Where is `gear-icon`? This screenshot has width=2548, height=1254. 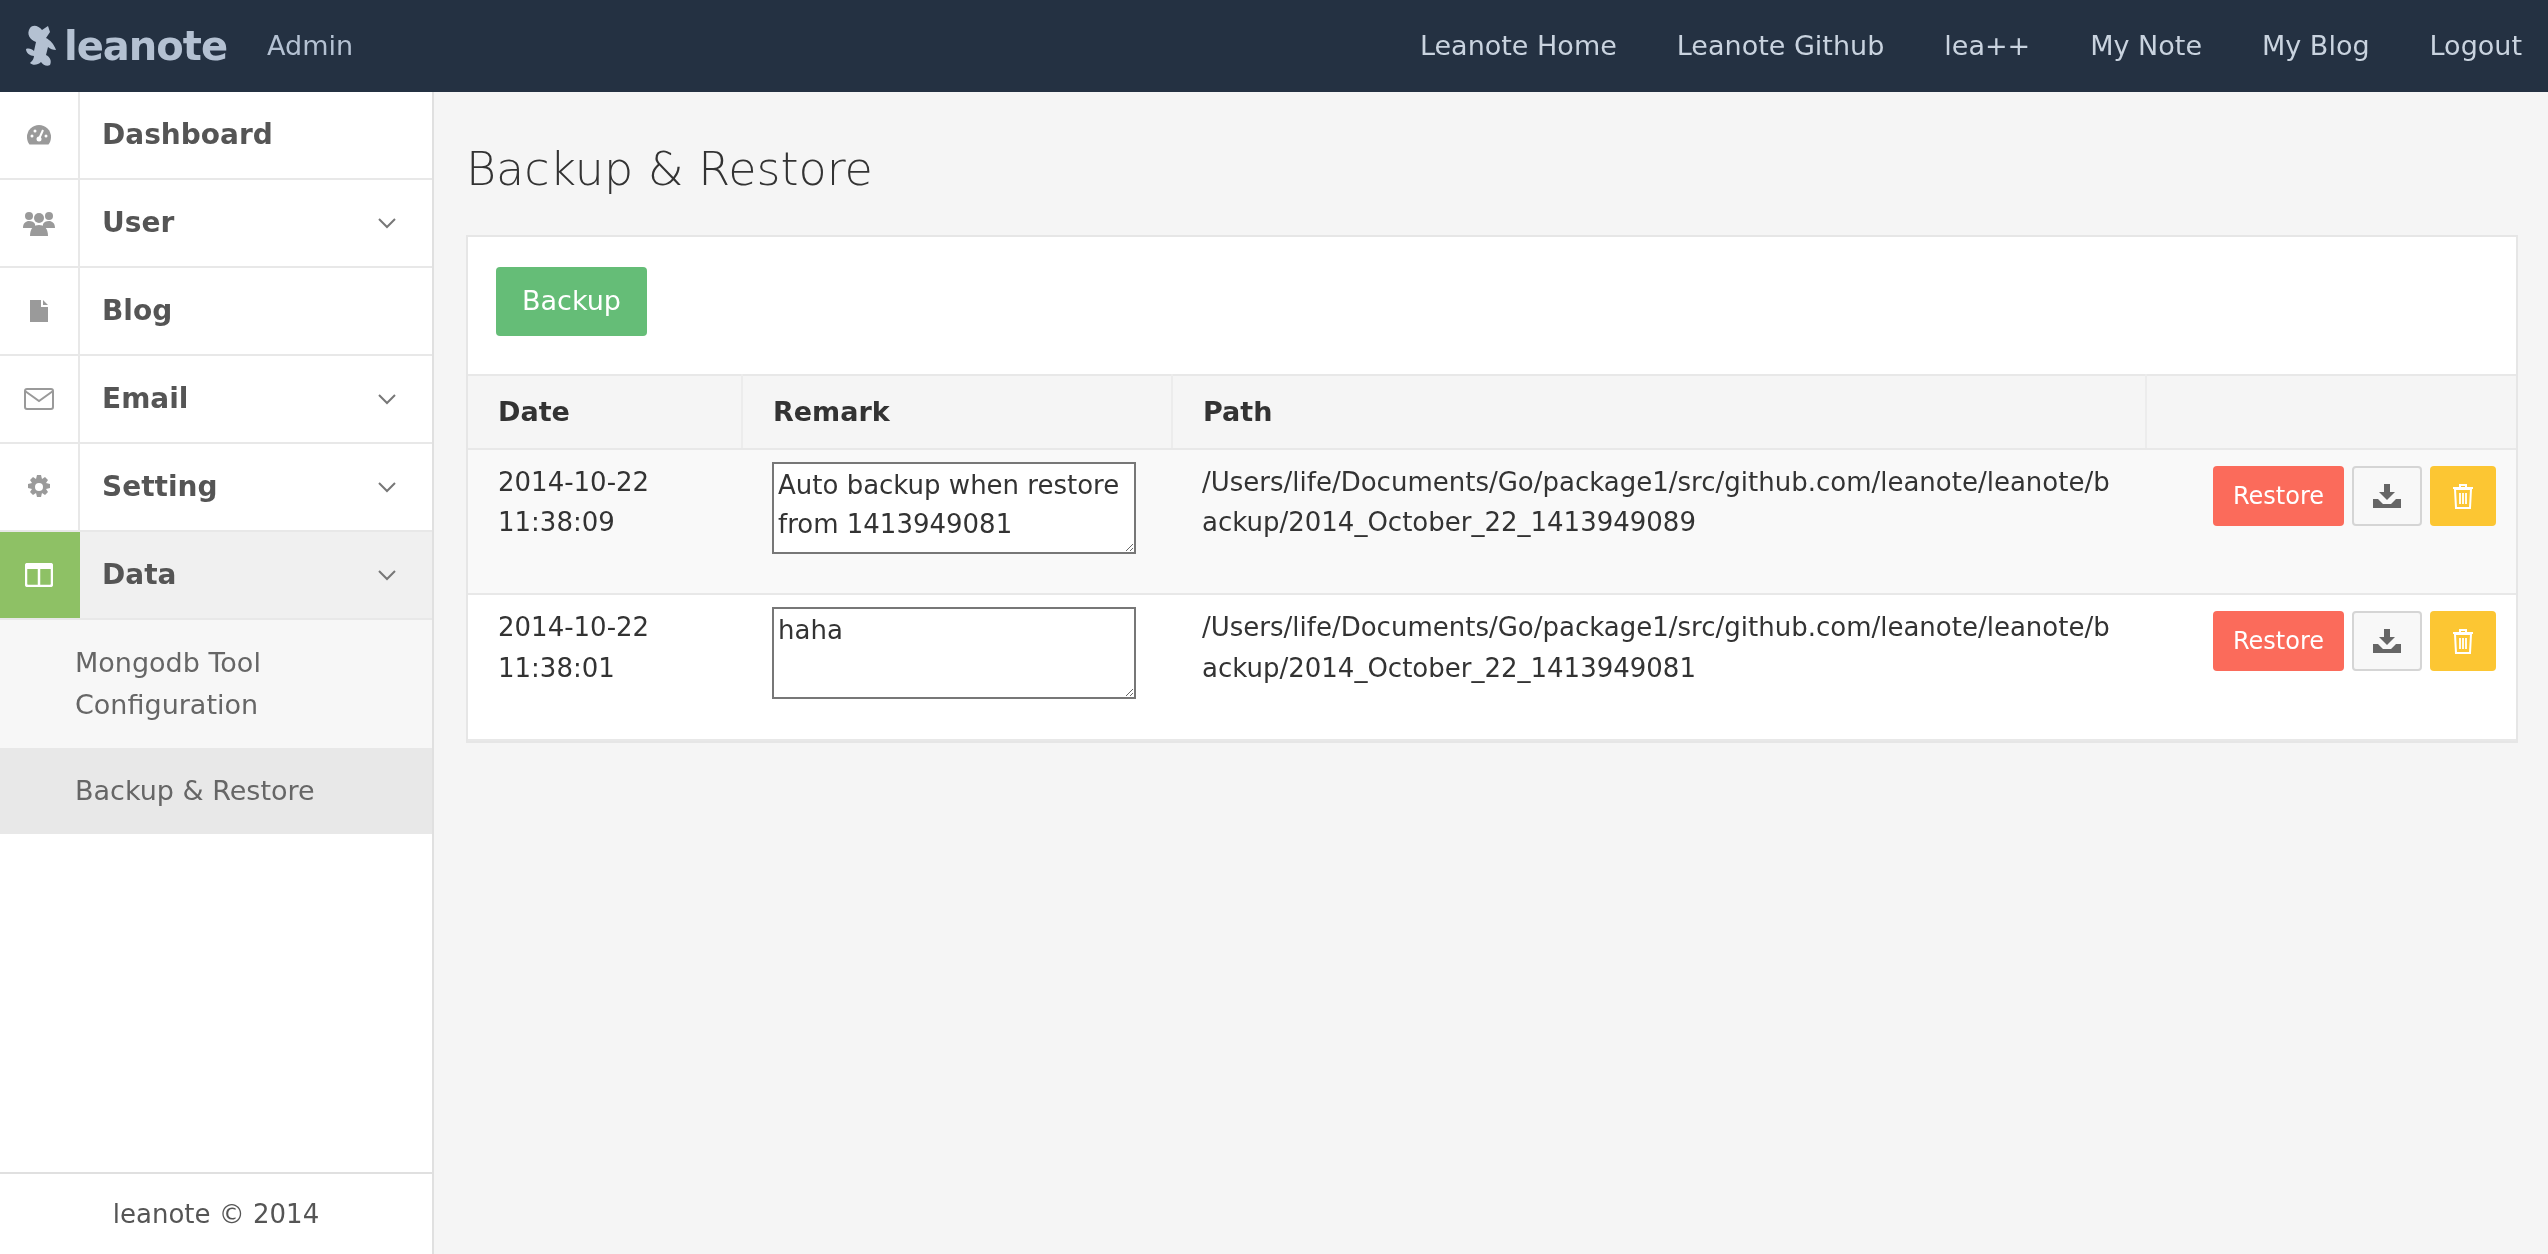 gear-icon is located at coordinates (39, 487).